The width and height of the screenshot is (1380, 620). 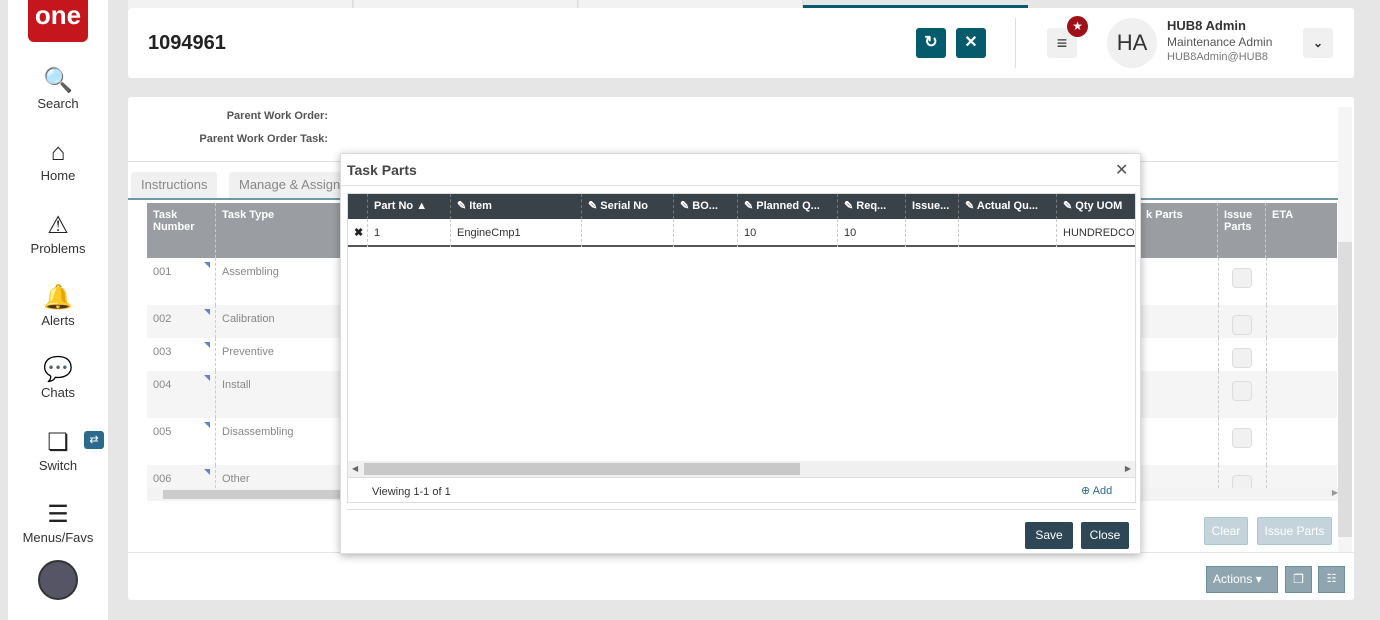 I want to click on h-scrollbar-right: ▶, so click(x=1239, y=494).